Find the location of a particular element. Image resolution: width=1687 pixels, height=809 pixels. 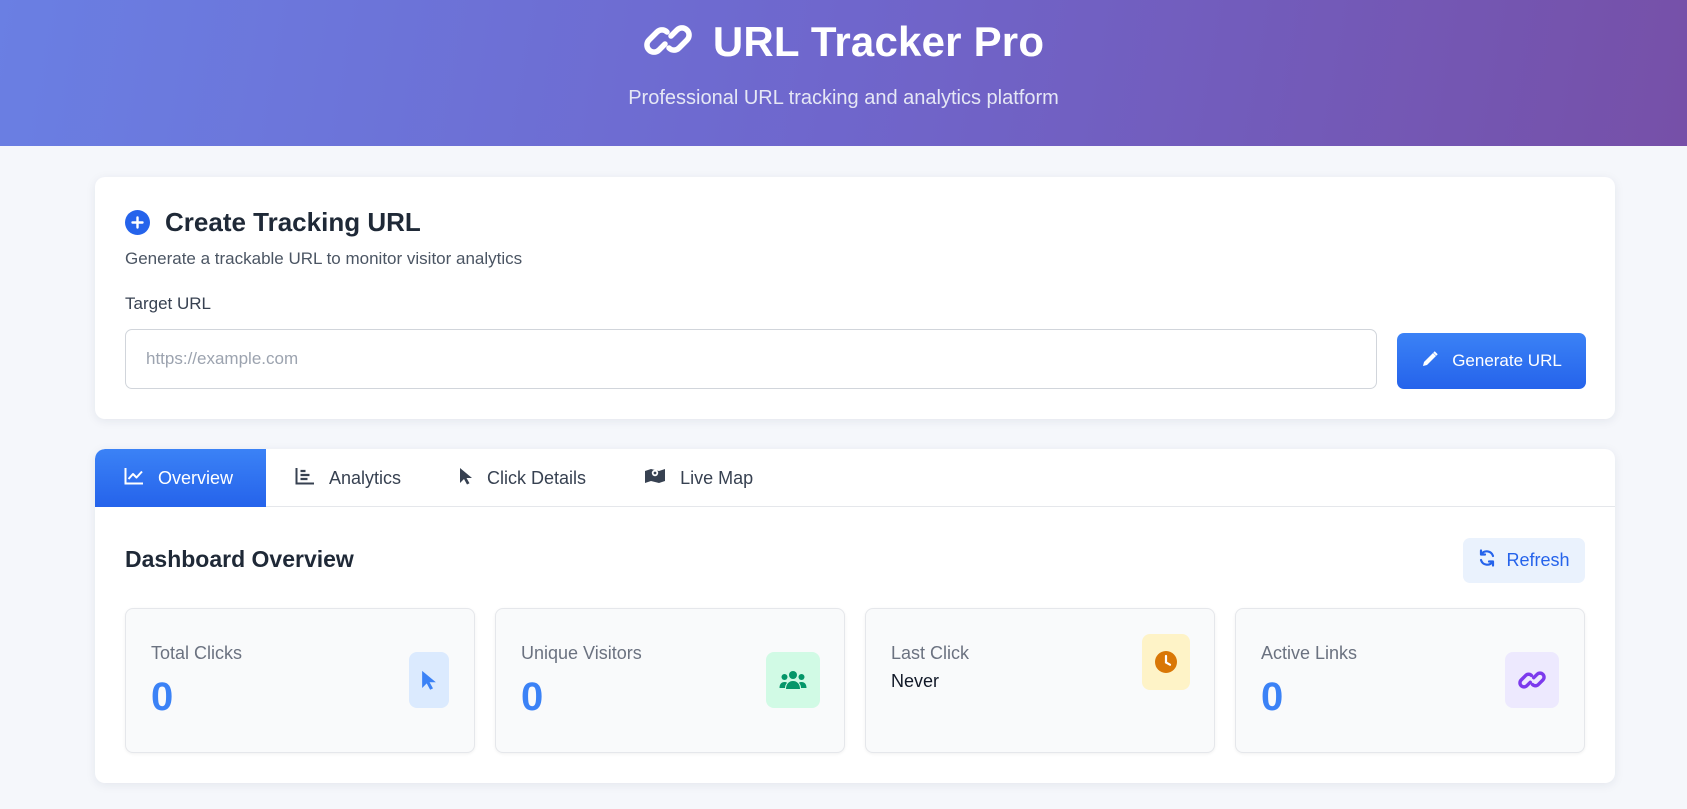

tab-label: Click Details is located at coordinates (537, 477).